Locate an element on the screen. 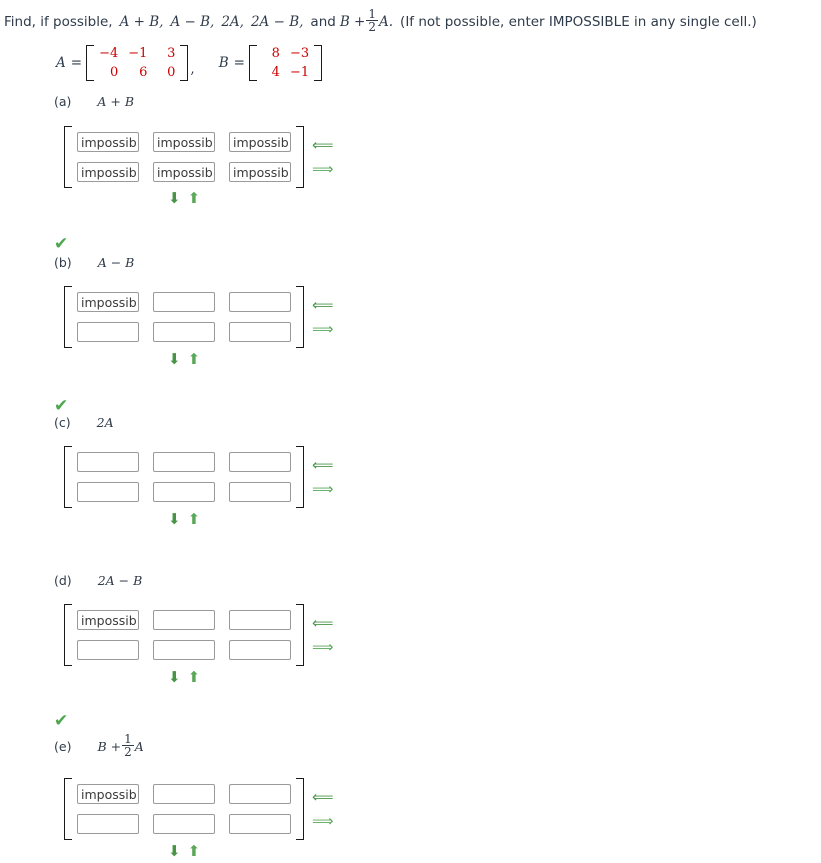 This screenshot has height=863, width=821. part-label-c: (c) 2A is located at coordinates (84, 422).